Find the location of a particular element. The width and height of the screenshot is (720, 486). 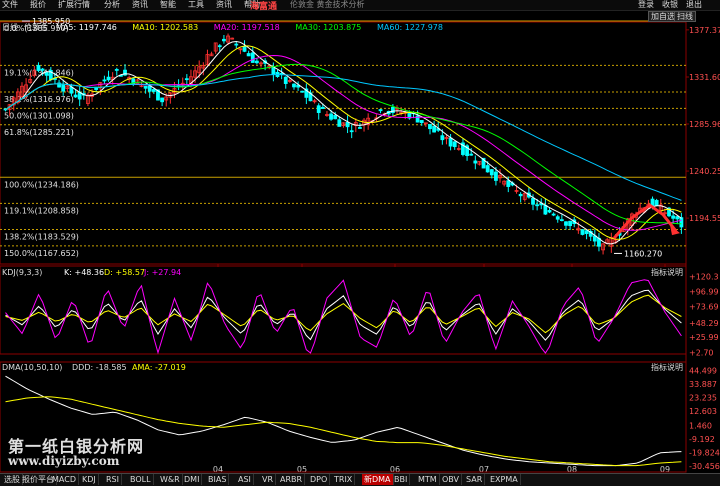

fib-label-2: 38.2%(1316.976) is located at coordinates (39, 99).